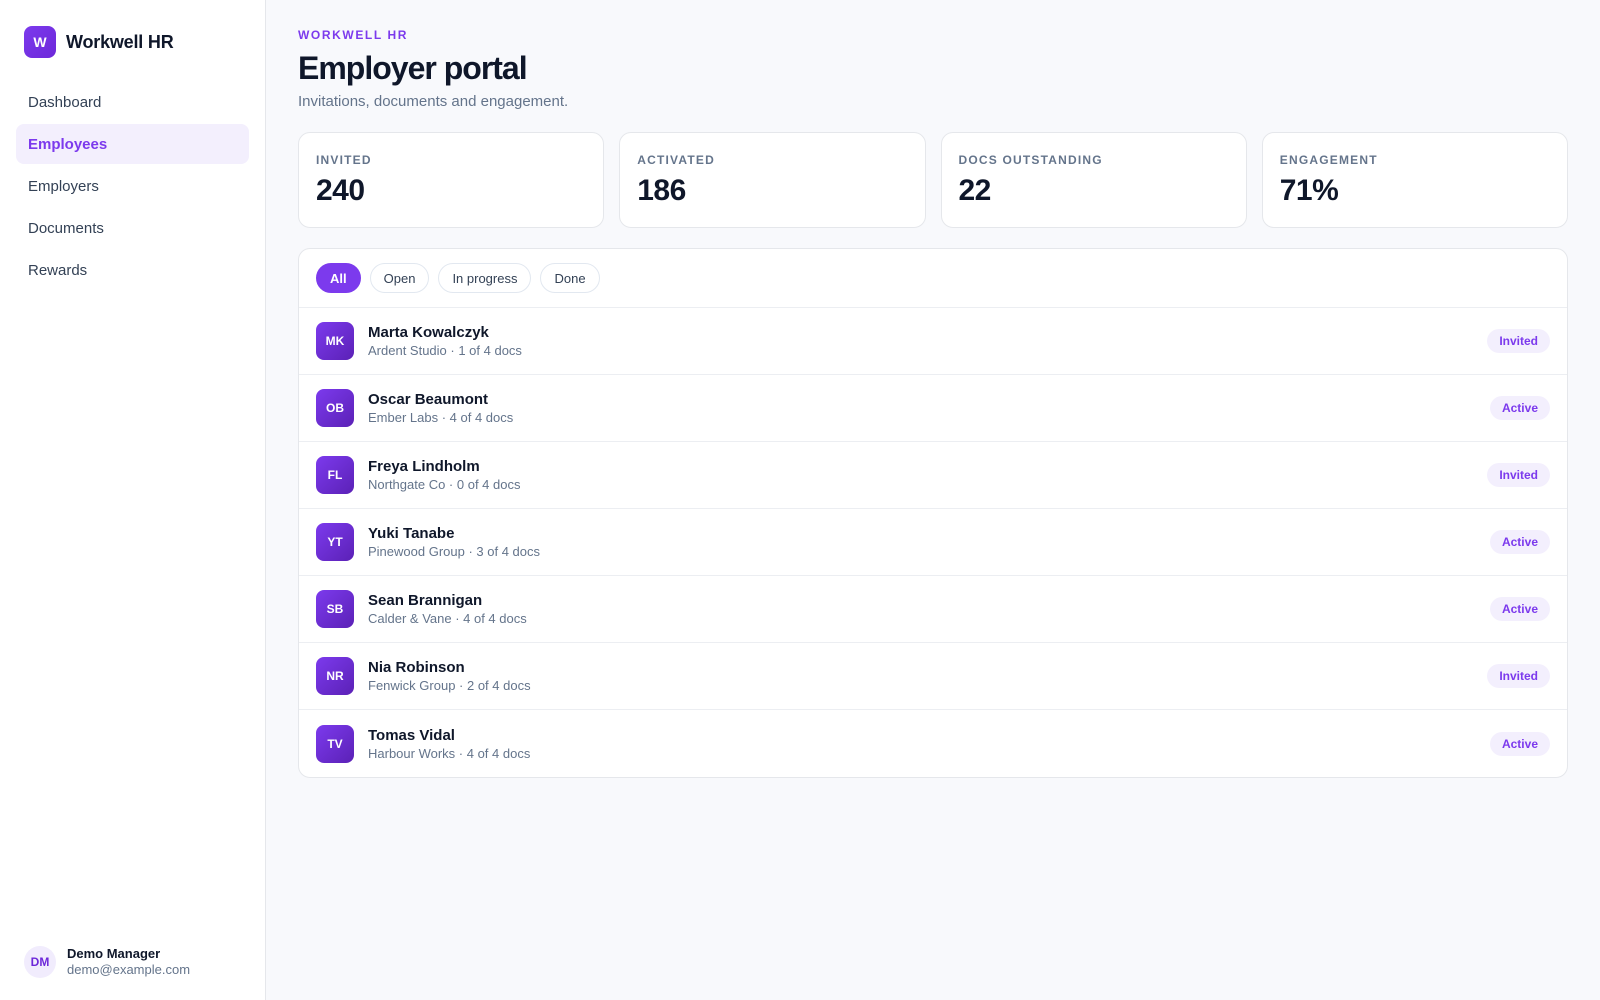  Describe the element at coordinates (441, 417) in the screenshot. I see `employee-meta: Ember Labs · 4 of 4 docs` at that location.